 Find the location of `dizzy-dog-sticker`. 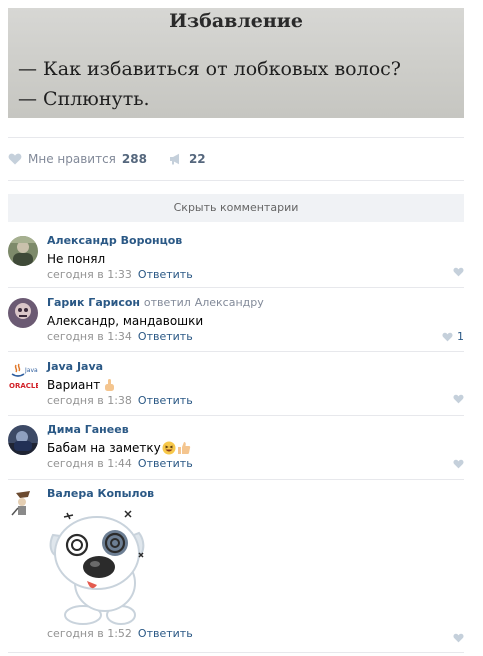

dizzy-dog-sticker is located at coordinates (97, 567).